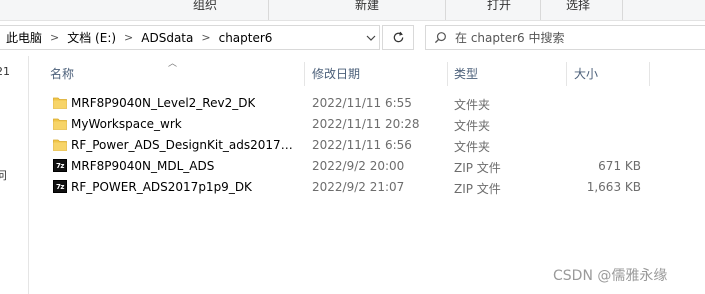 The height and width of the screenshot is (294, 705). Describe the element at coordinates (440, 38) in the screenshot. I see `search-icon` at that location.